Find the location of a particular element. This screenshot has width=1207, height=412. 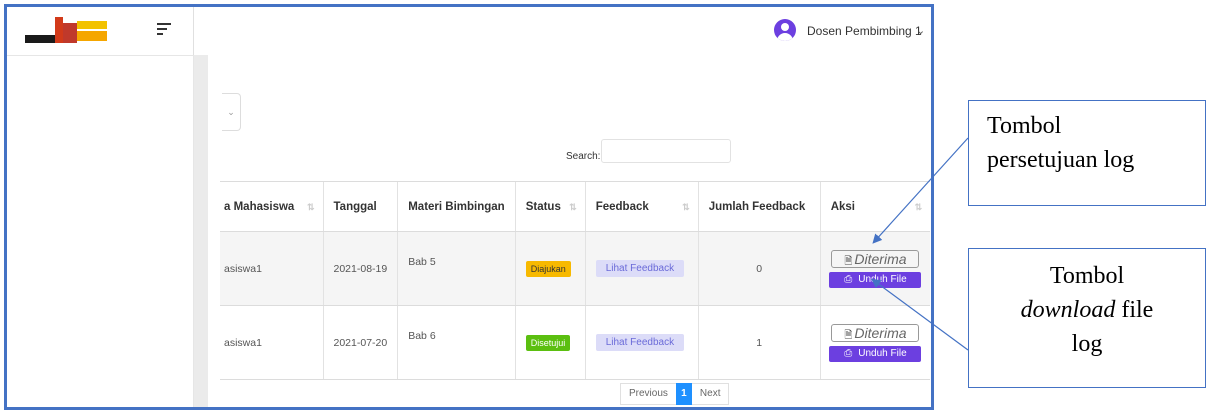

callout-tombol-download: Tombol download file log is located at coordinates (1087, 318).